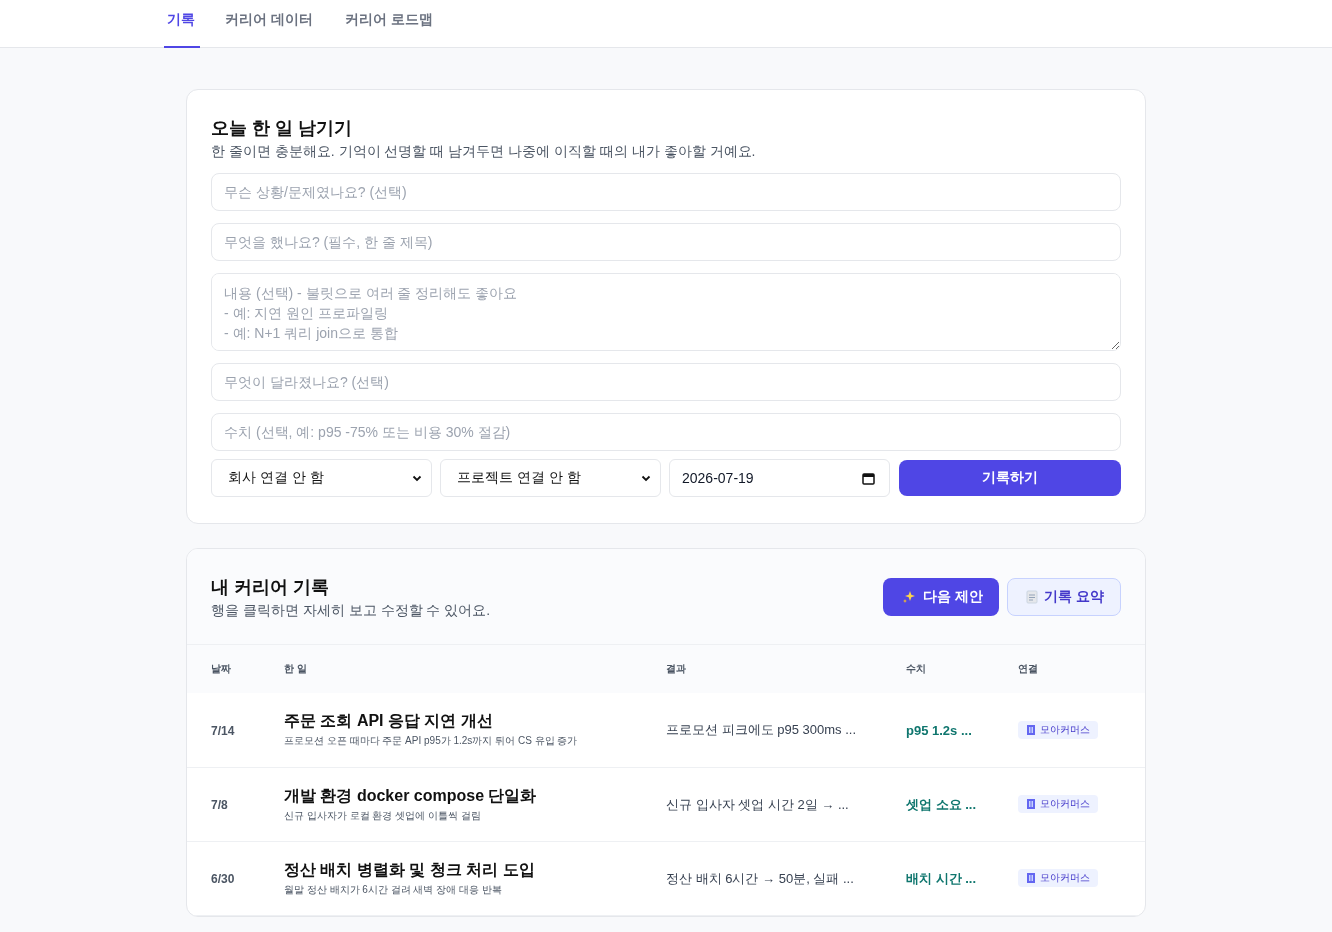  What do you see at coordinates (1064, 597) in the screenshot?
I see `summary-button: 기록 요약` at bounding box center [1064, 597].